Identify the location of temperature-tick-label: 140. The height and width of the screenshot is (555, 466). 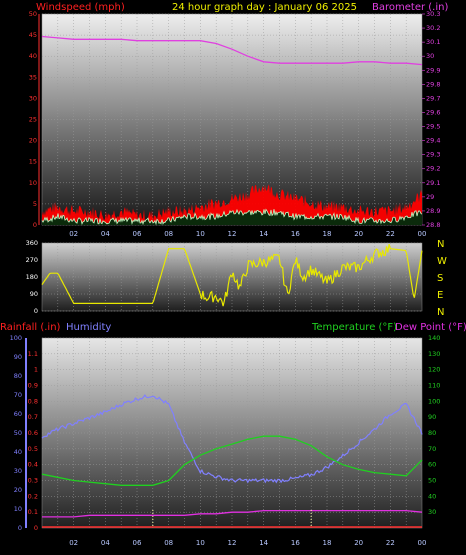
(434, 338).